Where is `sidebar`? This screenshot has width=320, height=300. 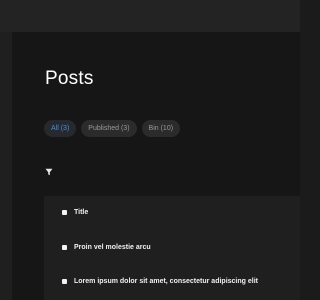
sidebar is located at coordinates (6, 166).